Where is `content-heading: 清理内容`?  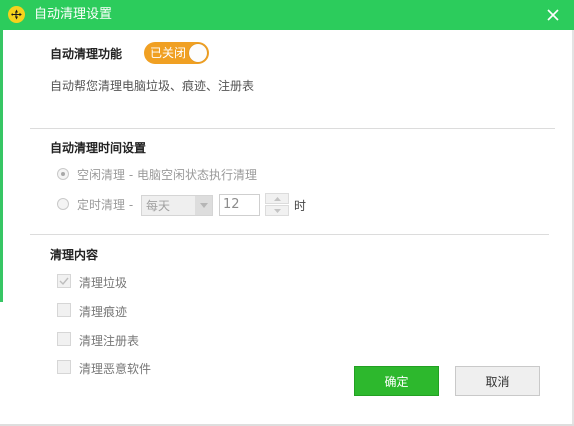 content-heading: 清理内容 is located at coordinates (74, 255).